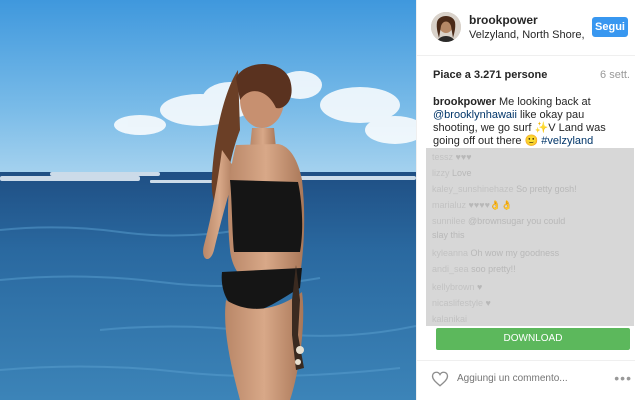 Image resolution: width=635 pixels, height=400 pixels. Describe the element at coordinates (449, 205) in the screenshot. I see `comment-user: marialuz` at that location.